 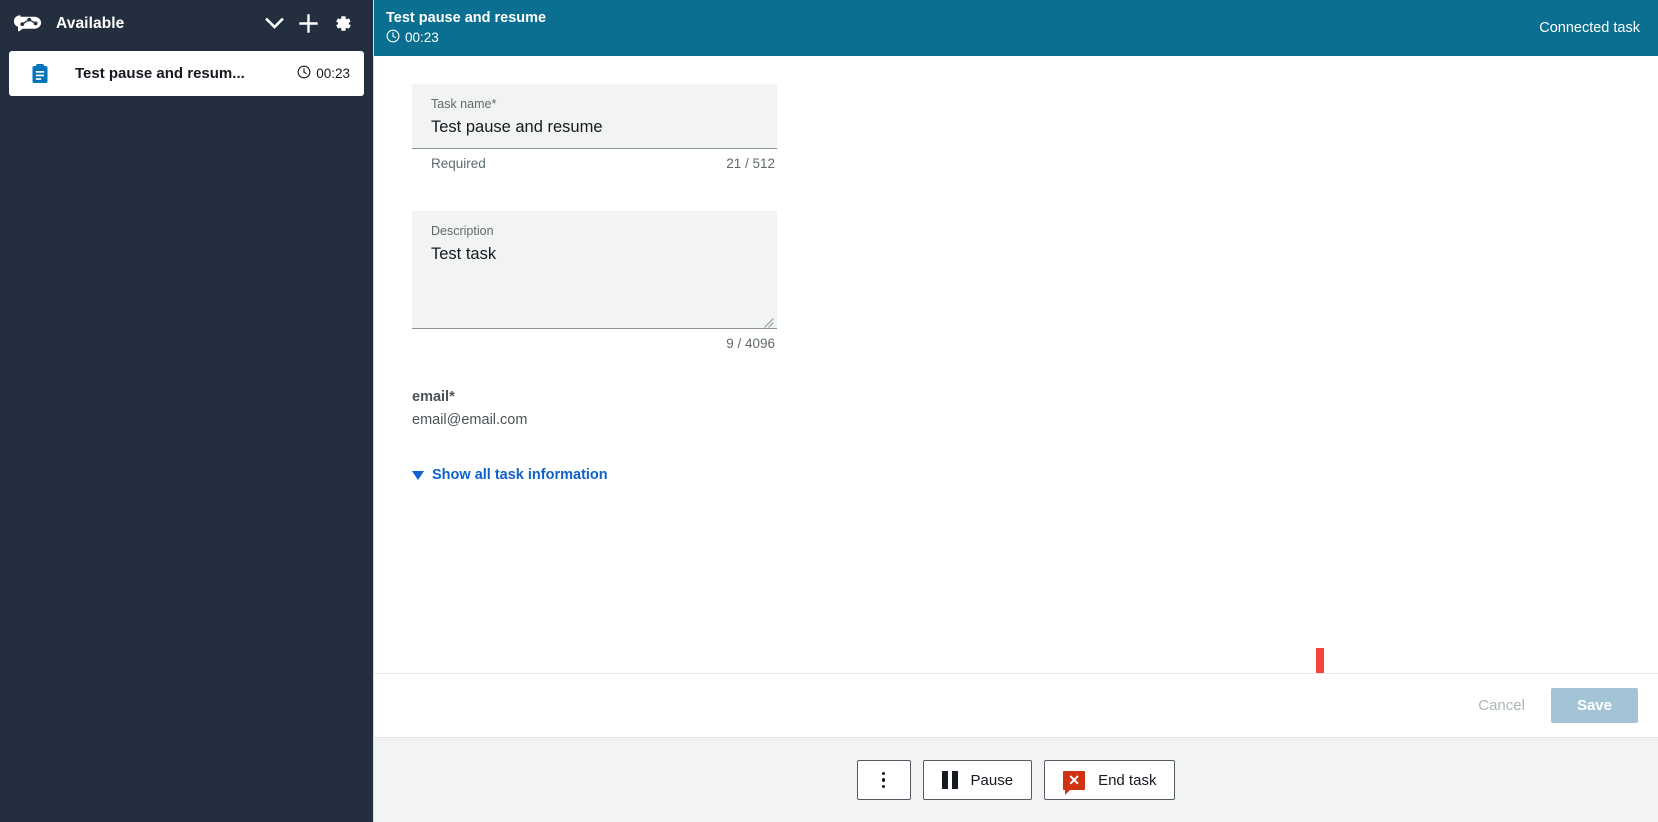 What do you see at coordinates (433, 397) in the screenshot?
I see `email-label: email*` at bounding box center [433, 397].